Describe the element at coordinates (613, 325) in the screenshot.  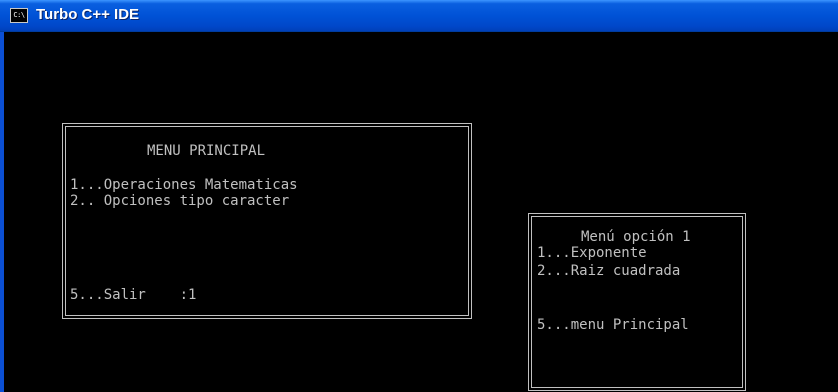
I see `submenu-back-item: 5...menu Principal` at that location.